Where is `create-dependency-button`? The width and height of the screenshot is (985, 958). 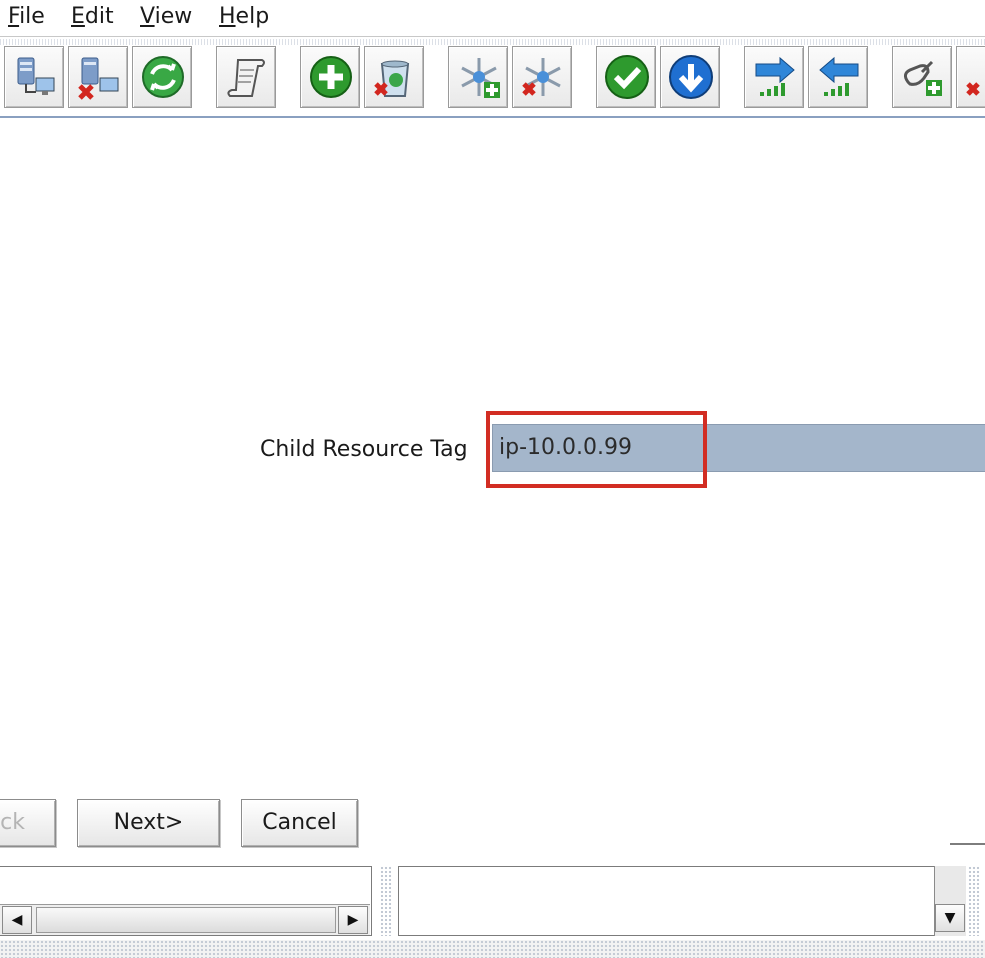
create-dependency-button is located at coordinates (922, 77).